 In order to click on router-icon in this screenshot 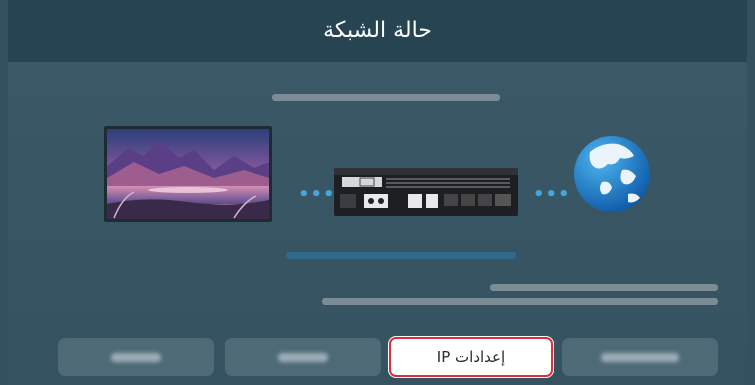, I will do `click(426, 192)`.